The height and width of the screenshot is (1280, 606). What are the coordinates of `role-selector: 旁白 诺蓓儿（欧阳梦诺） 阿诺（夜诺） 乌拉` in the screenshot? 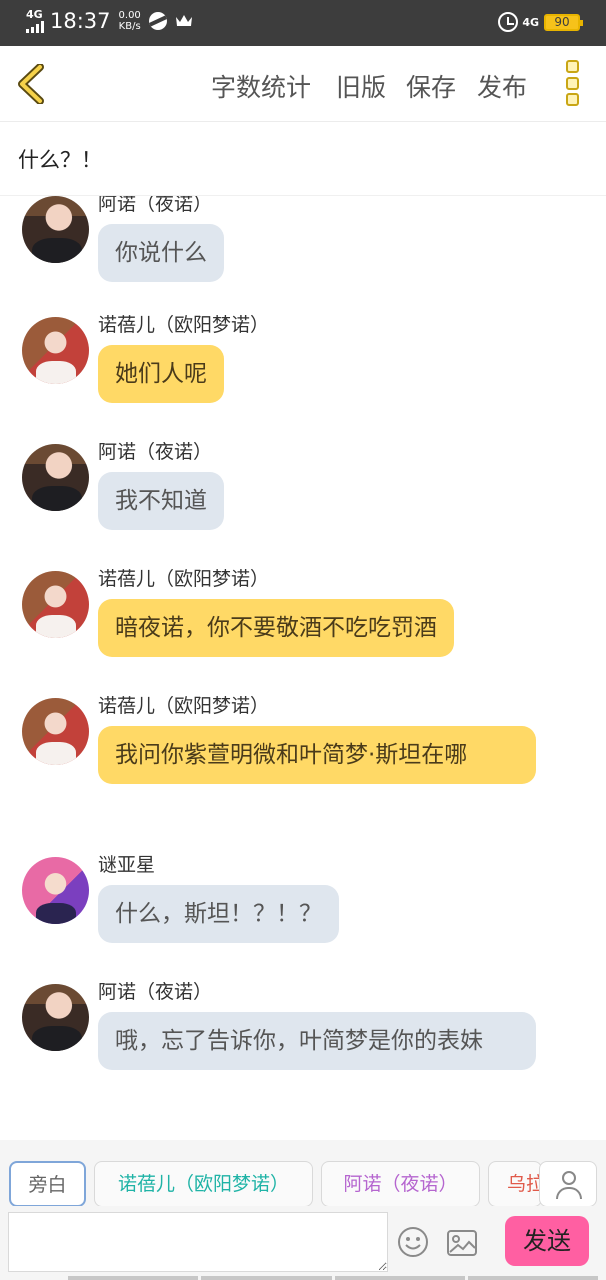 It's located at (303, 1173).